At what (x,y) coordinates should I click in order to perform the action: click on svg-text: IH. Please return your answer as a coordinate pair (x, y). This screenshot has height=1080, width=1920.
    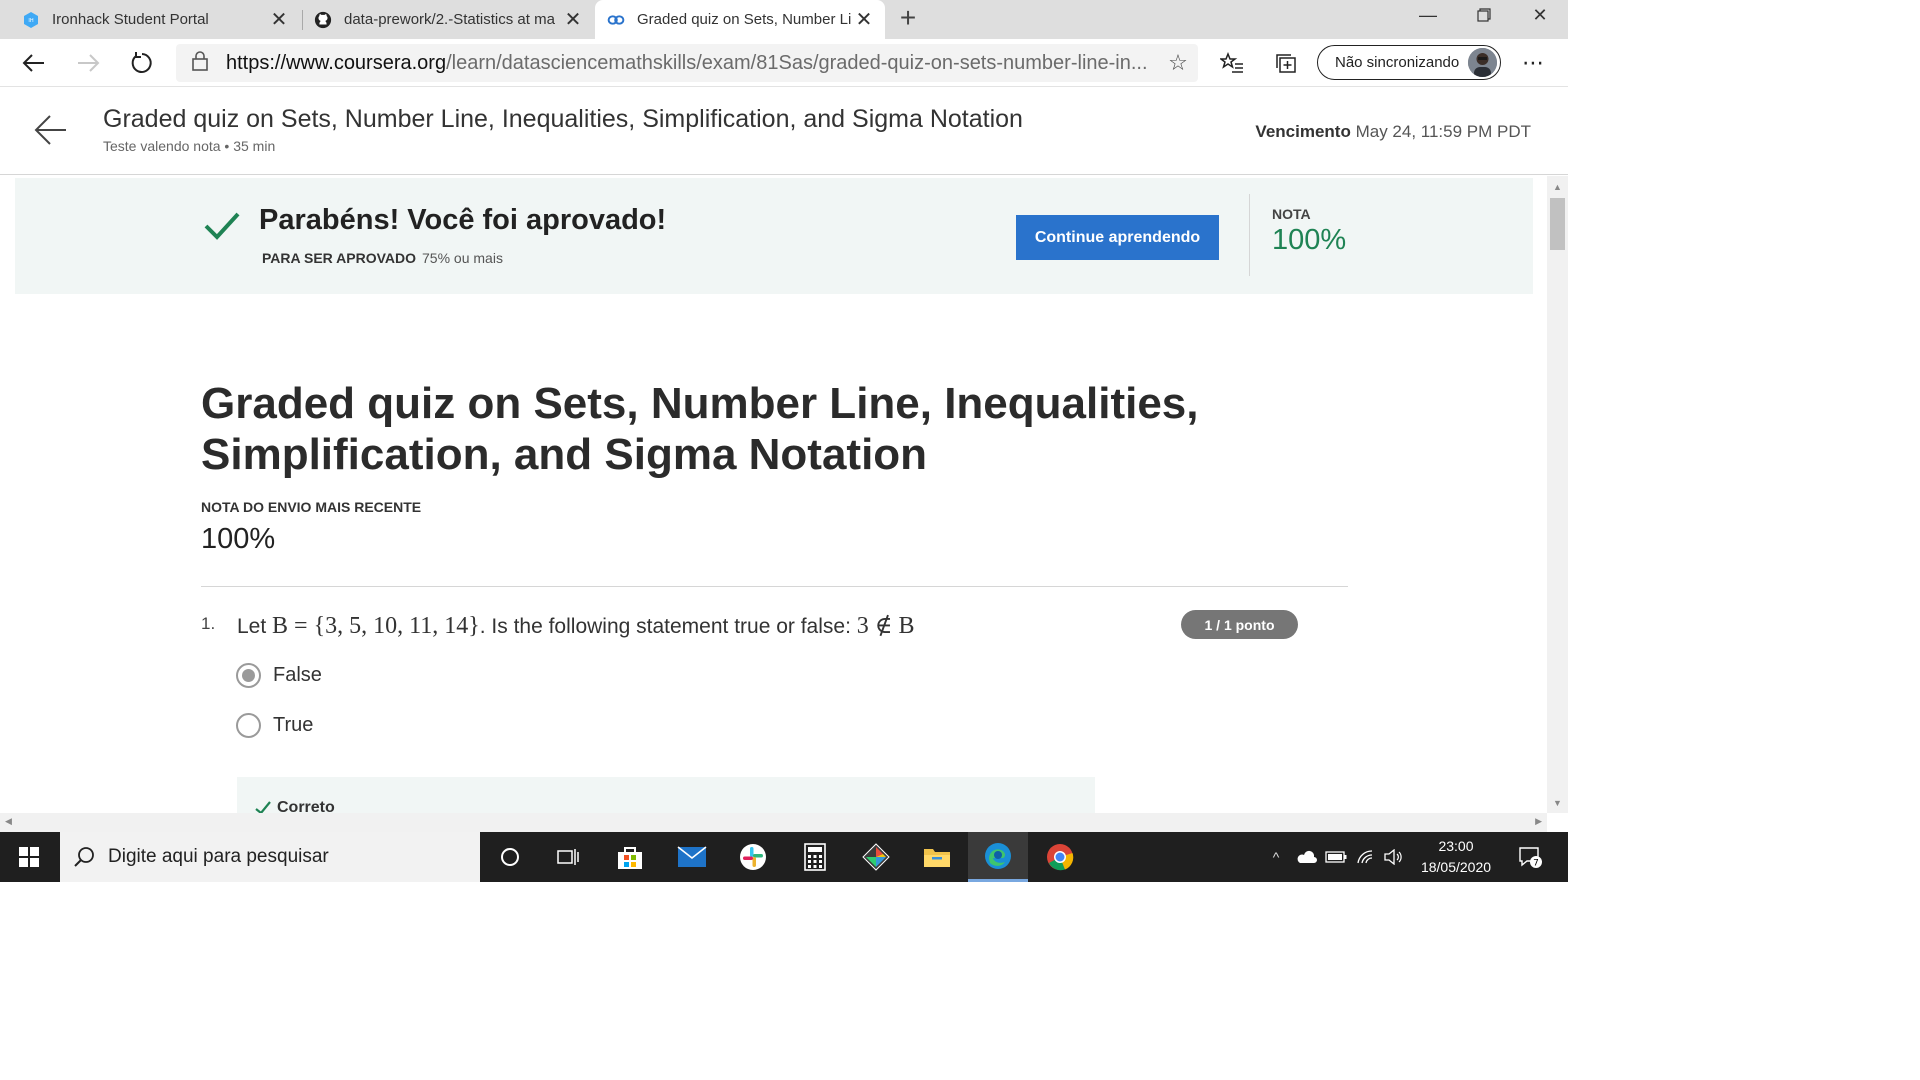
    Looking at the image, I should click on (30, 21).